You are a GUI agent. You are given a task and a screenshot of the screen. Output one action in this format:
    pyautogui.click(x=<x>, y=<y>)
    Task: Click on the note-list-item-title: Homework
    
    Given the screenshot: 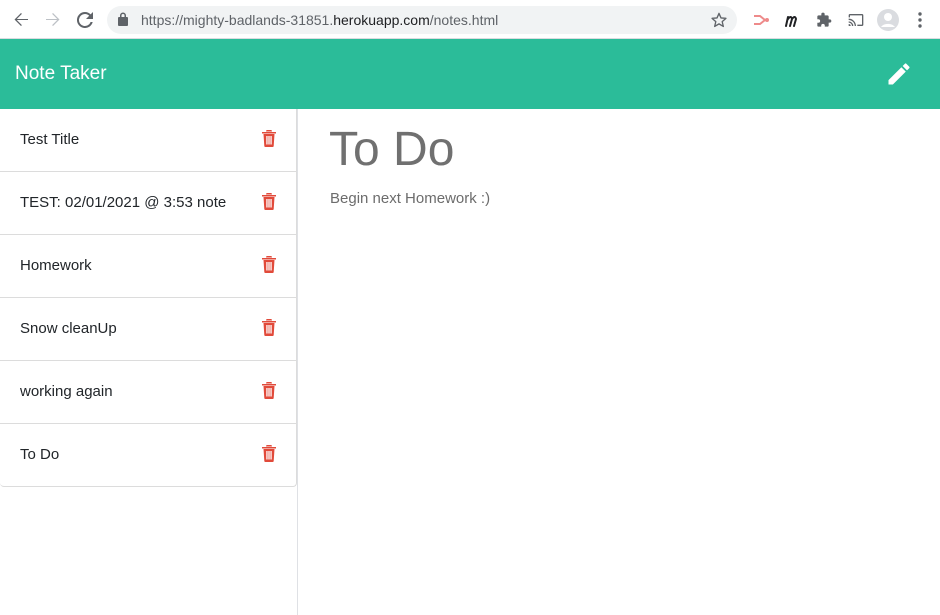 What is the action you would take?
    pyautogui.click(x=56, y=265)
    